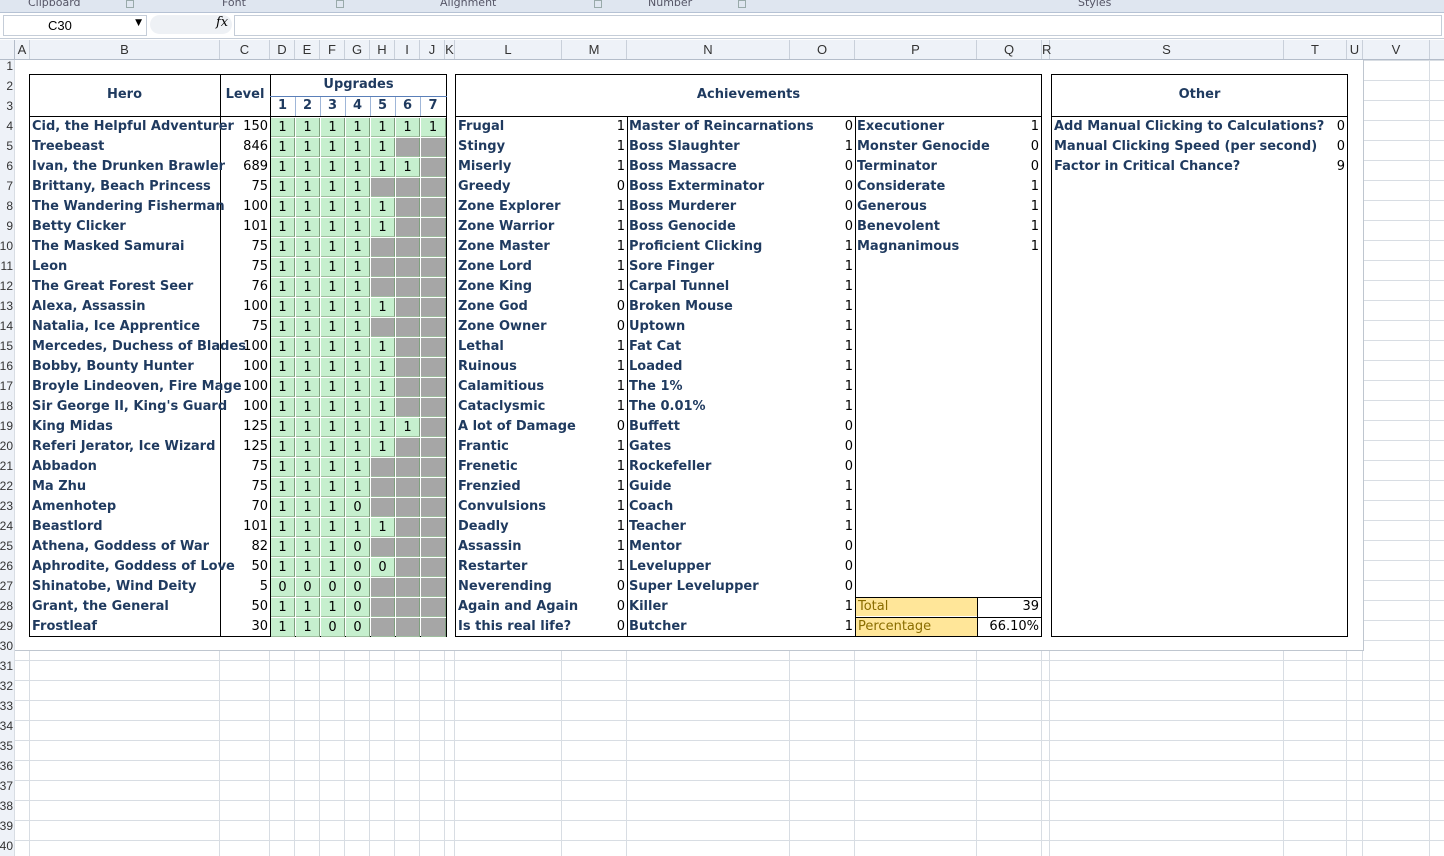 The width and height of the screenshot is (1444, 856). Describe the element at coordinates (9, 146) in the screenshot. I see `row-header: 5` at that location.